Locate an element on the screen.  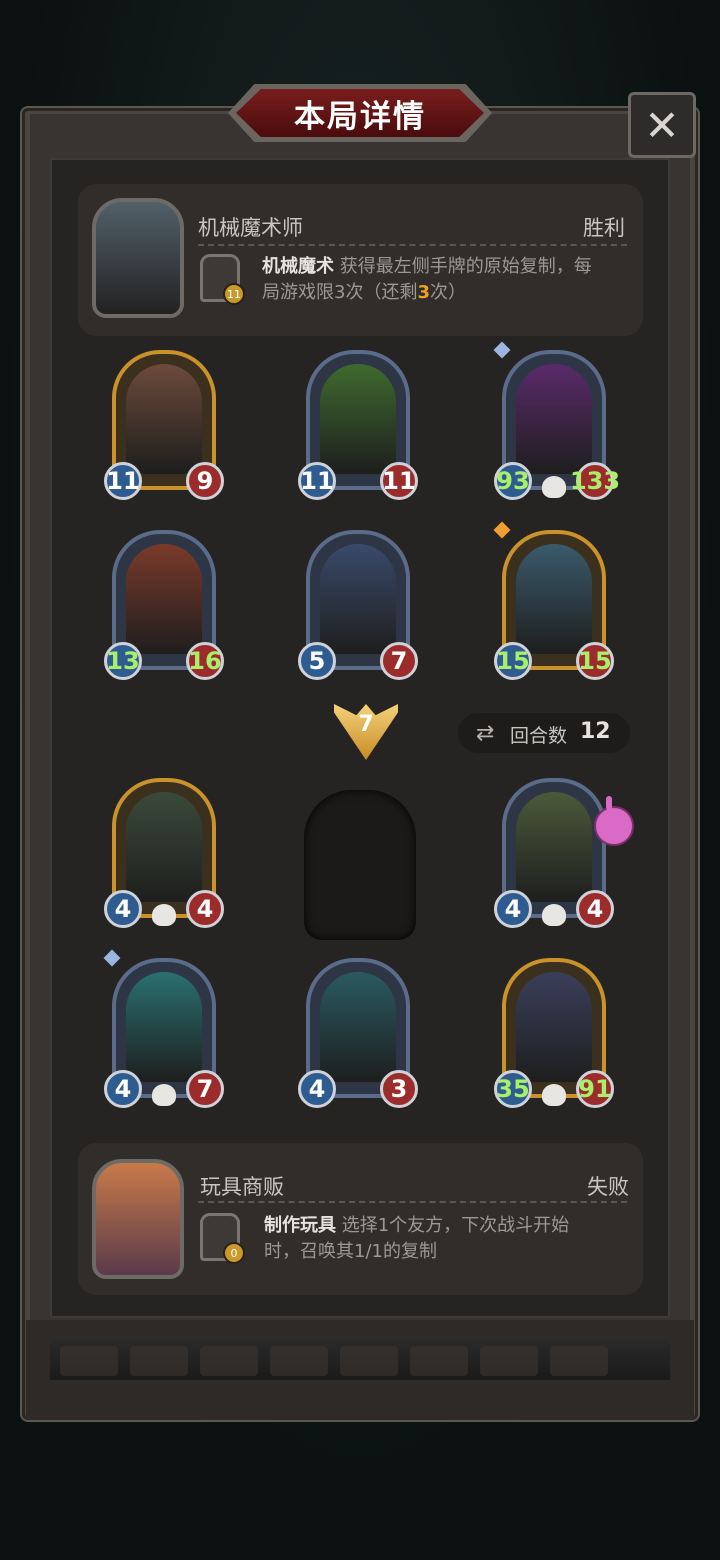
damage-value: 7 is located at coordinates (366, 724).